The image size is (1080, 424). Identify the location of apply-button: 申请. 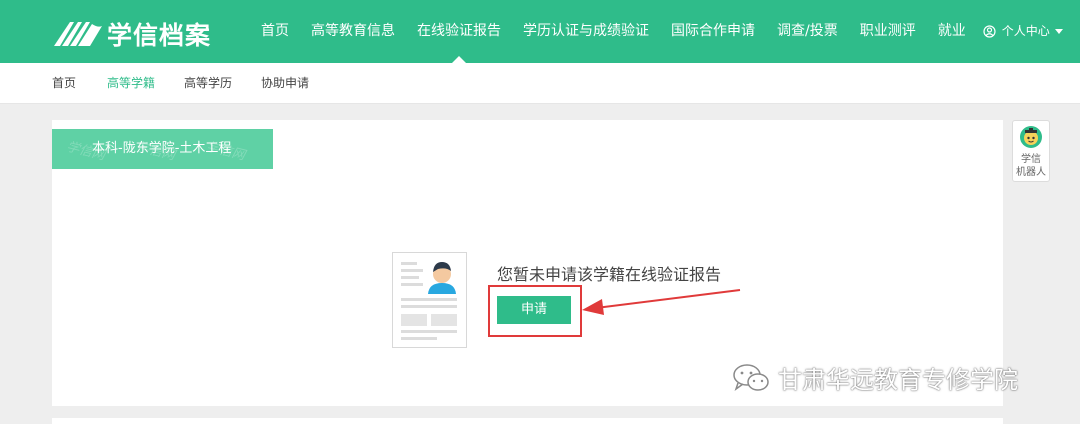
(534, 310).